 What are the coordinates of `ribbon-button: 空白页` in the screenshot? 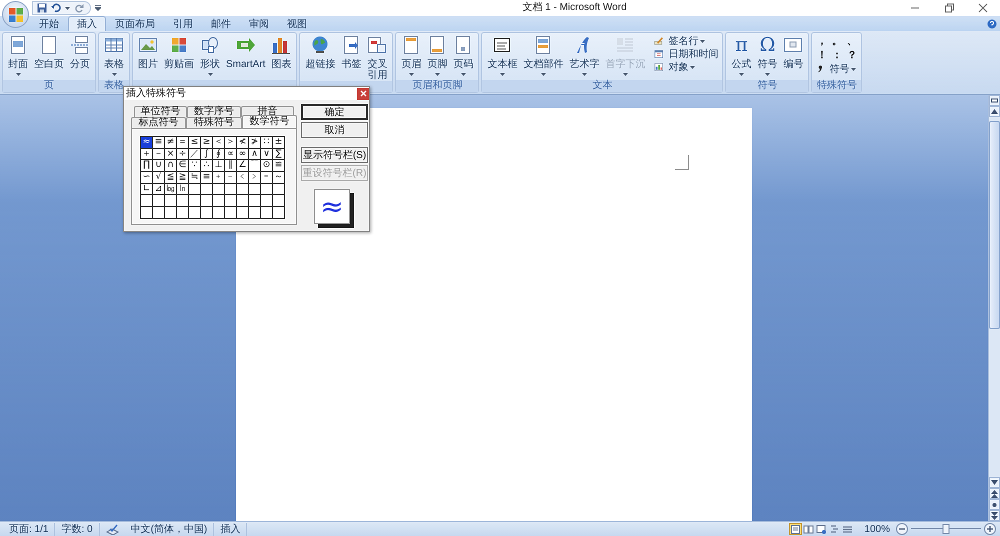 It's located at (49, 52).